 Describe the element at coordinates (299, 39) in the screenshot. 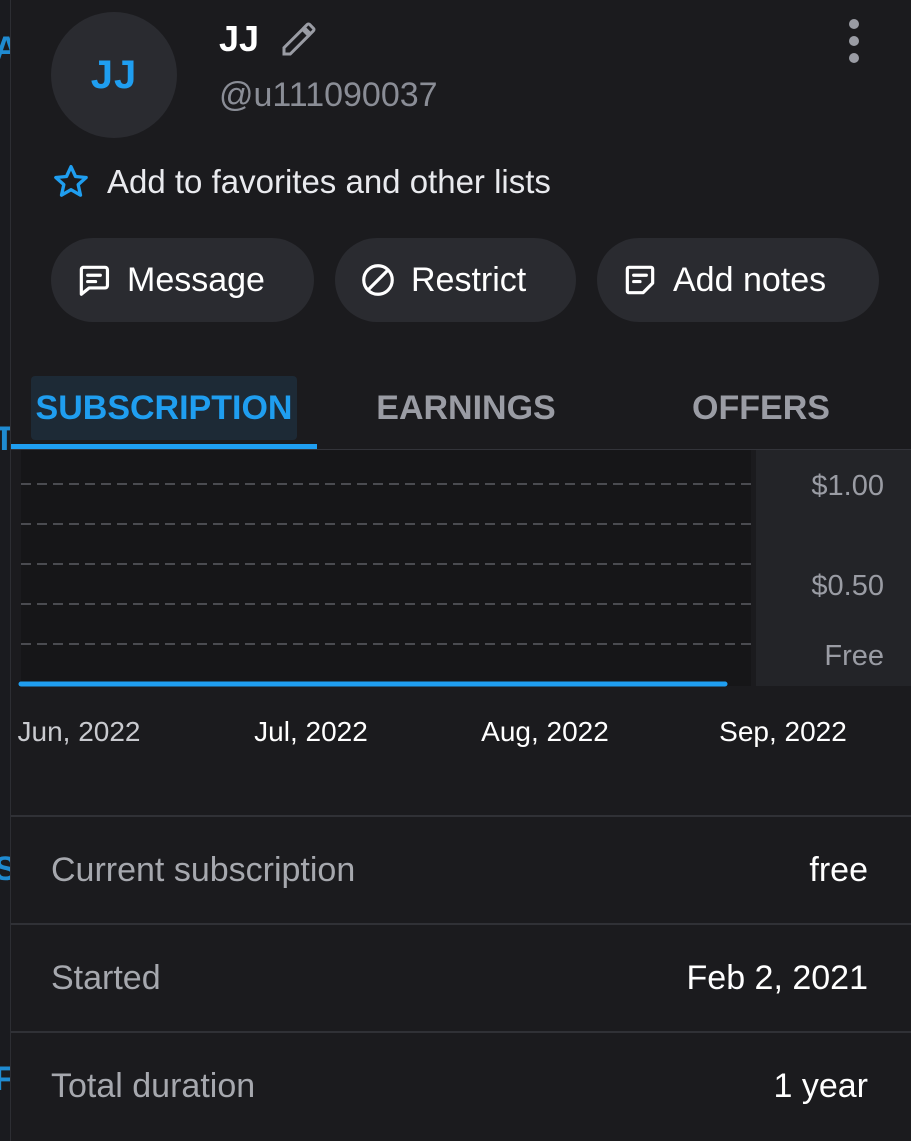

I see `pencil-icon` at that location.